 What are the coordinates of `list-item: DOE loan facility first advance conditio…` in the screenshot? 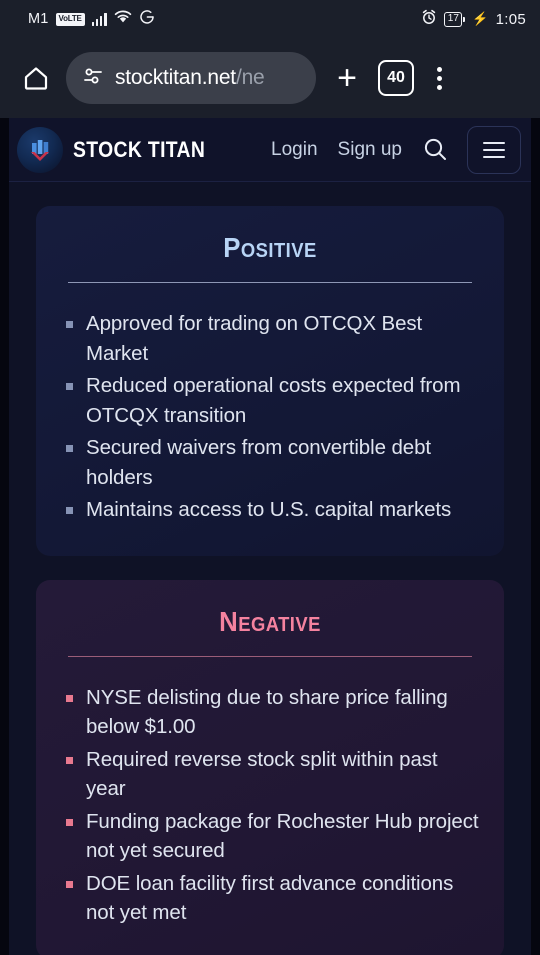 It's located at (270, 898).